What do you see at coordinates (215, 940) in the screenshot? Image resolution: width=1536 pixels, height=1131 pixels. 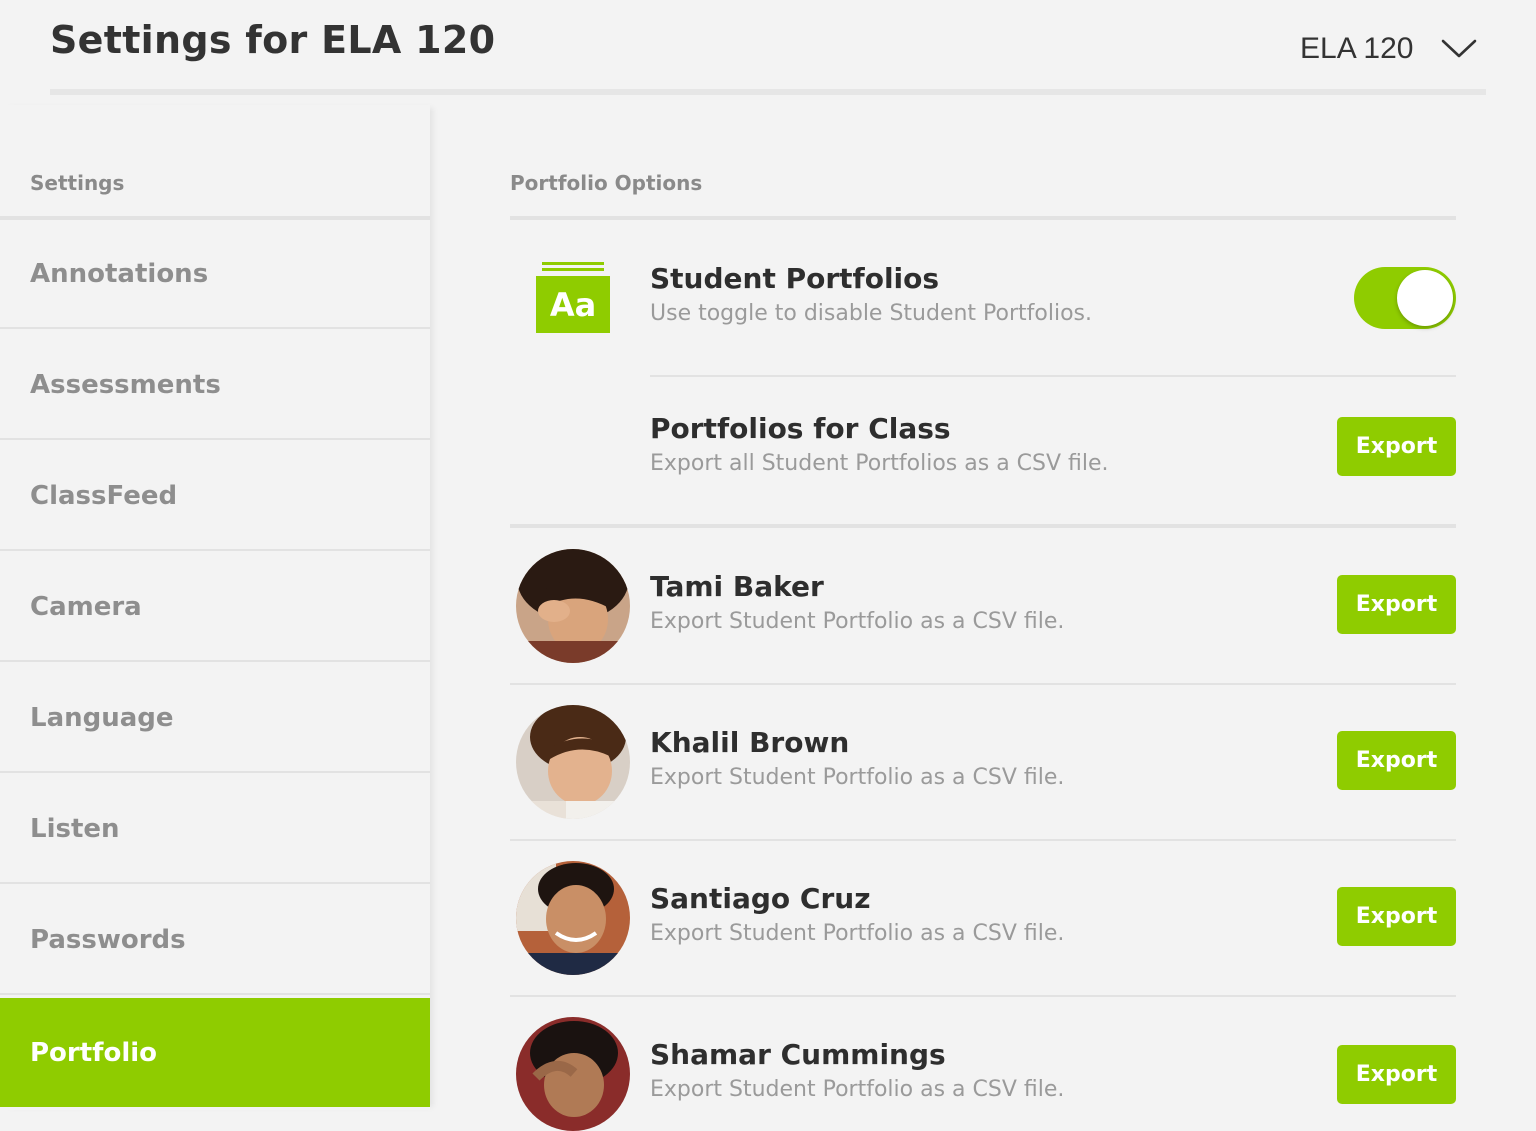 I see `sidebar-item-passwords: Passwords` at bounding box center [215, 940].